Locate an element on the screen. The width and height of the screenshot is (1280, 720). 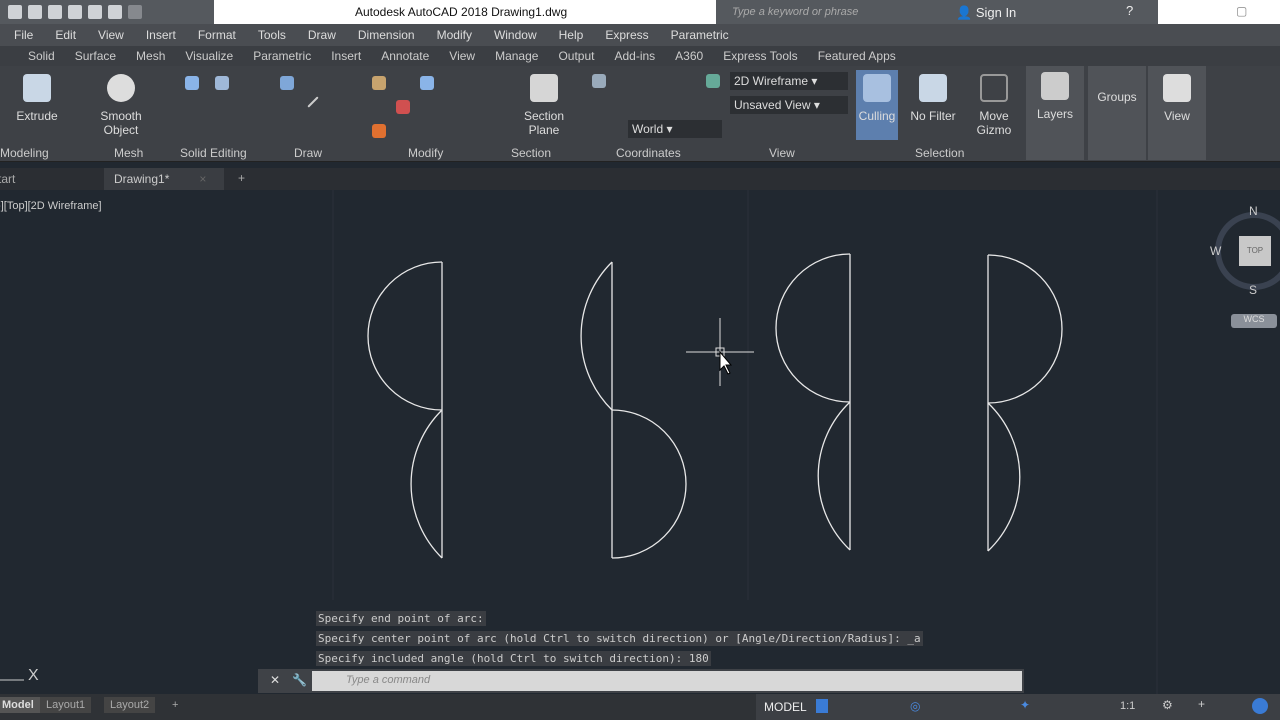
menu-express: Express is located at coordinates (626, 35).